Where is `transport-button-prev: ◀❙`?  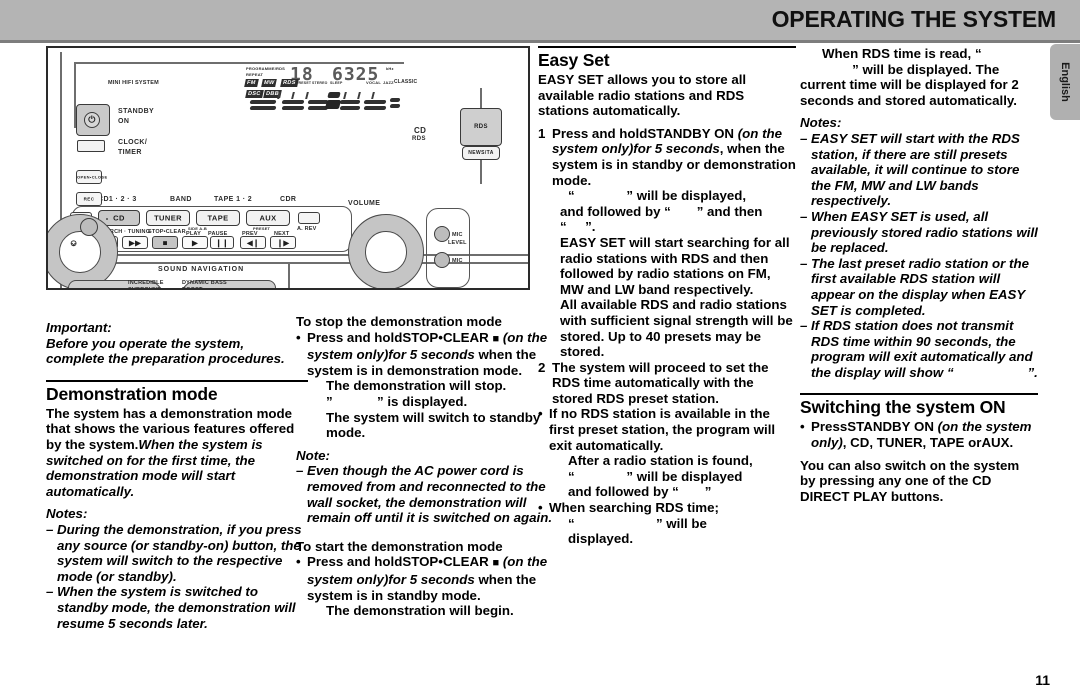
transport-button-prev: ◀❙ is located at coordinates (253, 242).